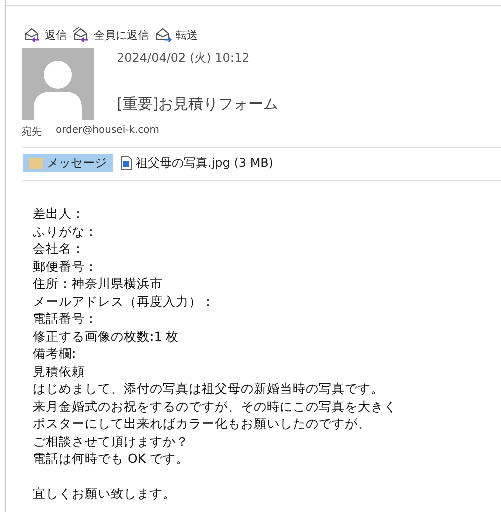 The image size is (501, 512). What do you see at coordinates (164, 35) in the screenshot?
I see `envelope-forward-icon` at bounding box center [164, 35].